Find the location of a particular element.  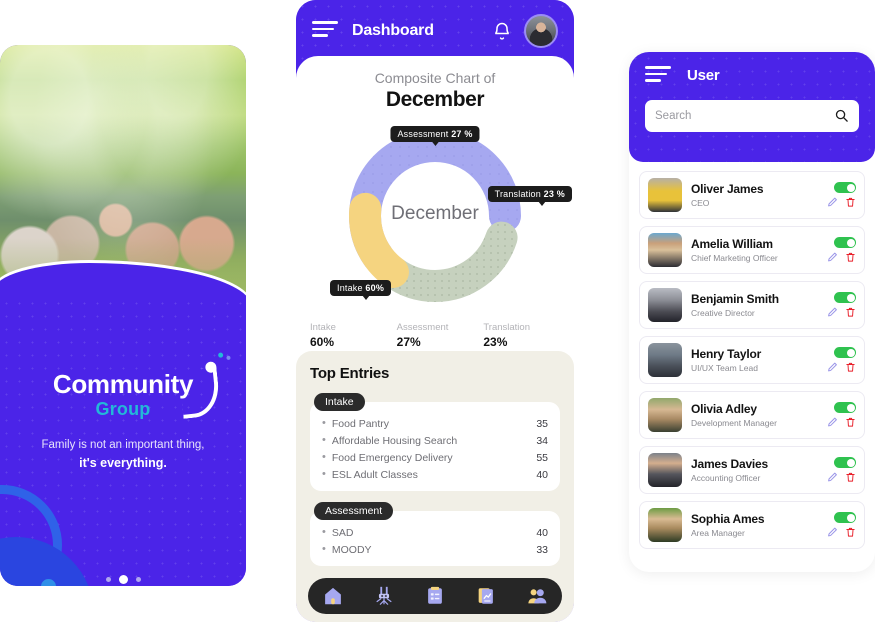

search-icon is located at coordinates (841, 115).